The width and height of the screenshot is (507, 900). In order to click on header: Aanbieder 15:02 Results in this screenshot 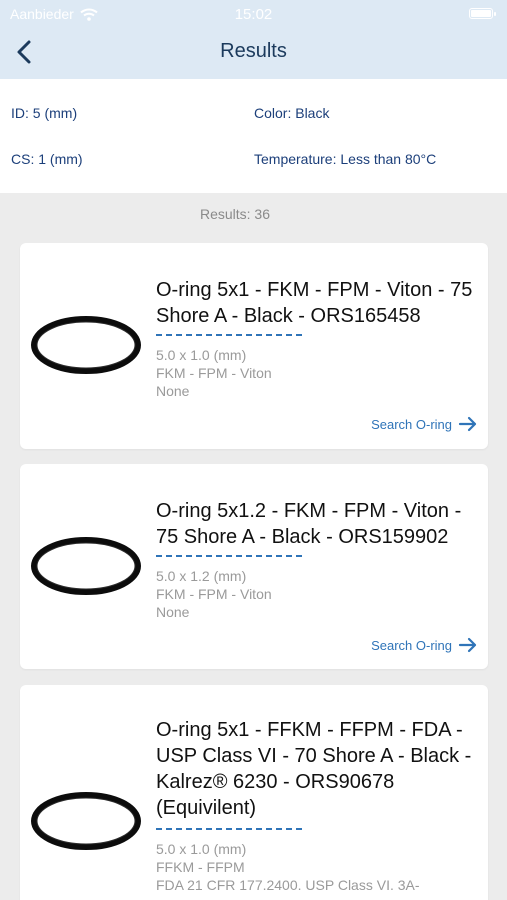, I will do `click(253, 39)`.